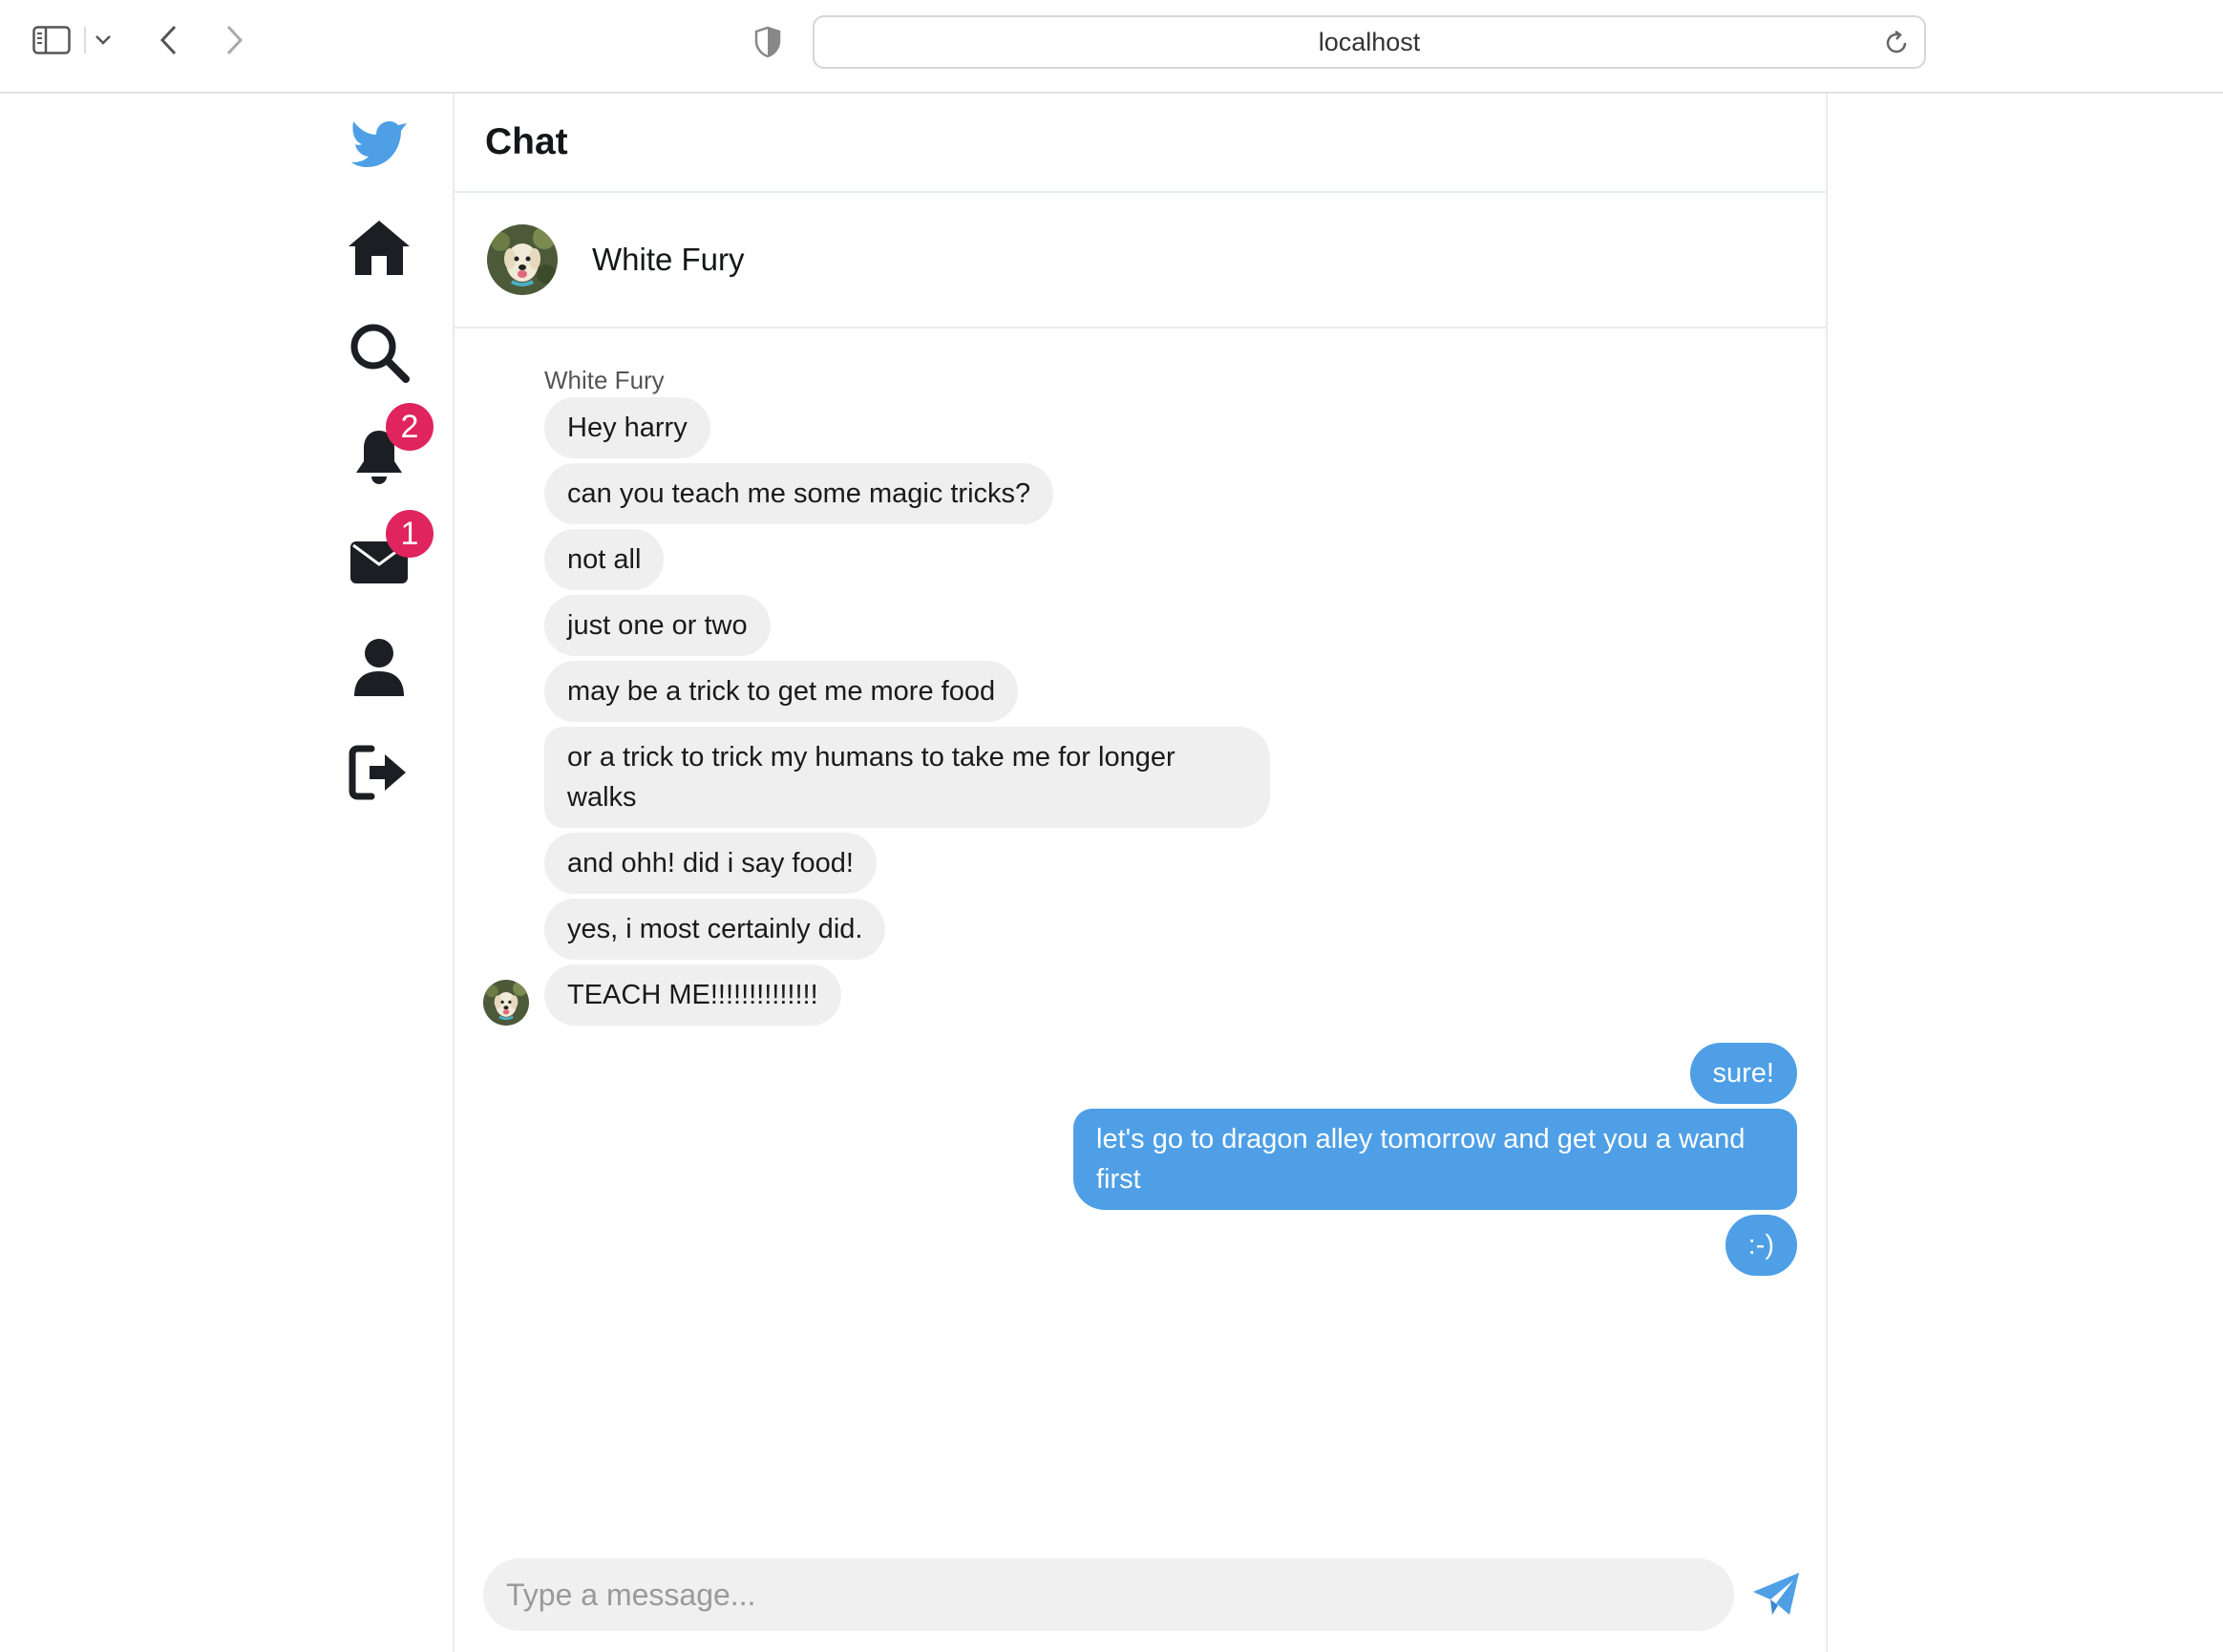  I want to click on incoming-message: yes, i most certainly did., so click(715, 929).